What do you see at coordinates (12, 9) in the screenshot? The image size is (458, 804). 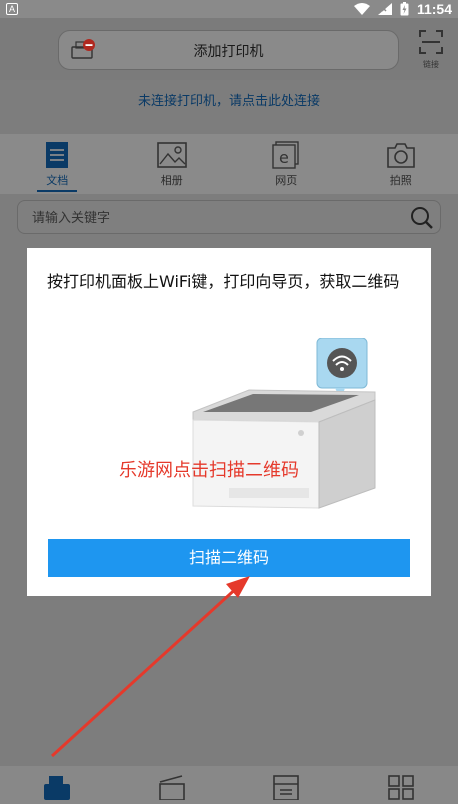 I see `app-badge-icon: A` at bounding box center [12, 9].